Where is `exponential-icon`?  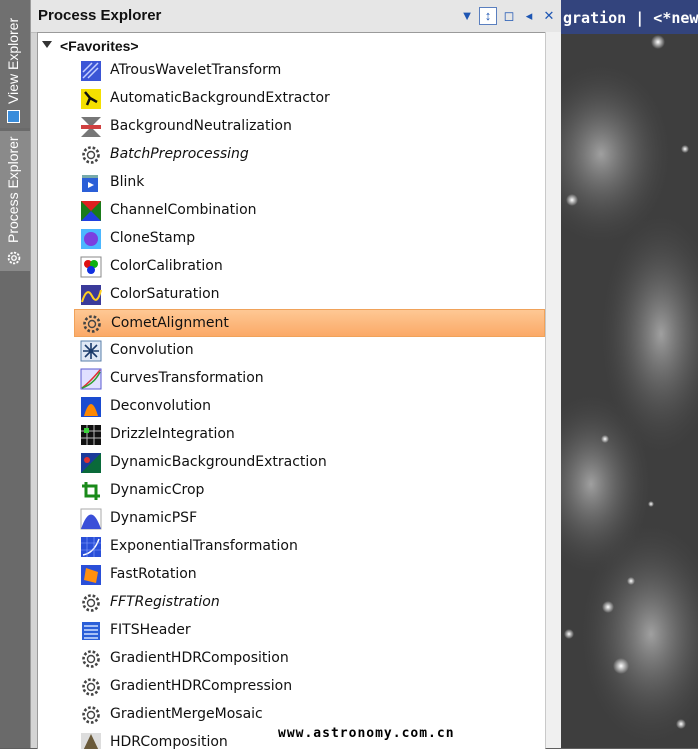
exponential-icon is located at coordinates (91, 547).